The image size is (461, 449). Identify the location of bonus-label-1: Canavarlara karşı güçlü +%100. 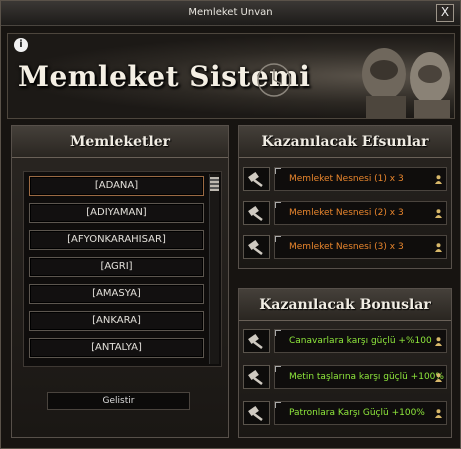
(360, 341).